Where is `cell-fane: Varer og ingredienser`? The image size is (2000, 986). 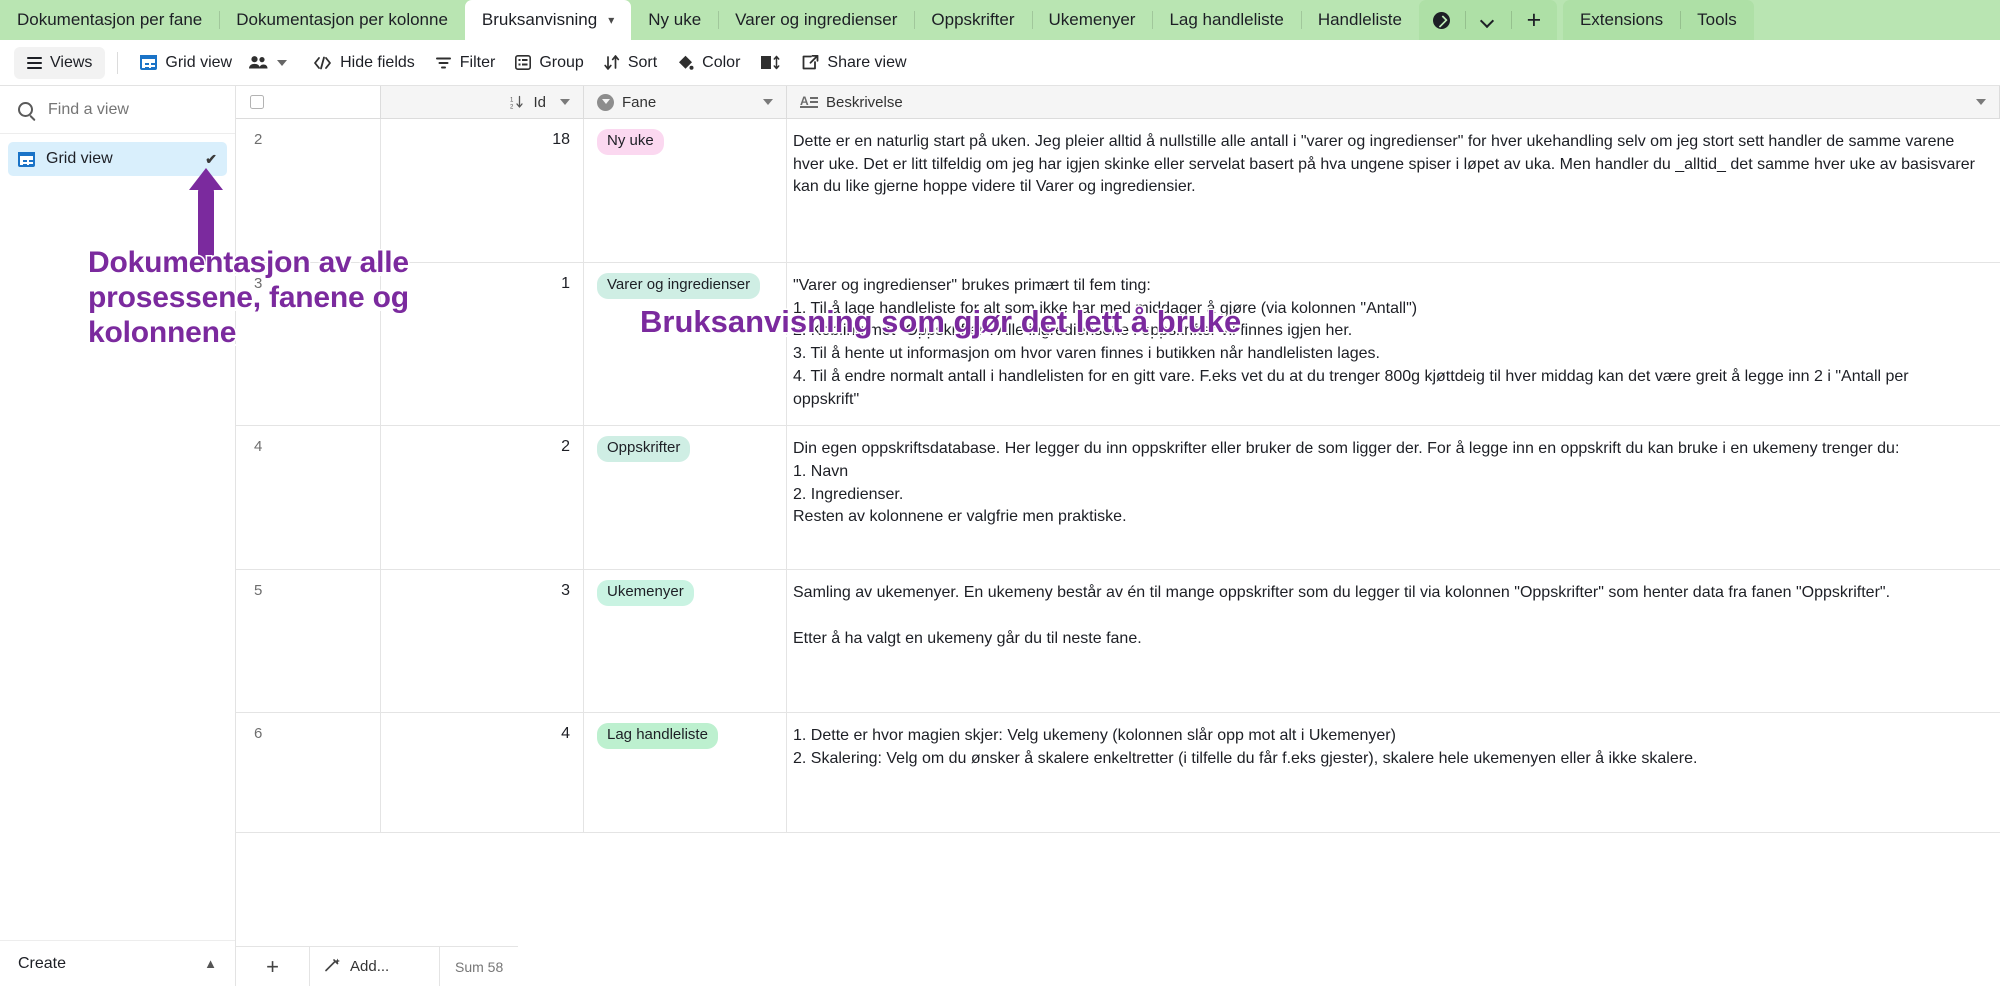 cell-fane: Varer og ingredienser is located at coordinates (685, 344).